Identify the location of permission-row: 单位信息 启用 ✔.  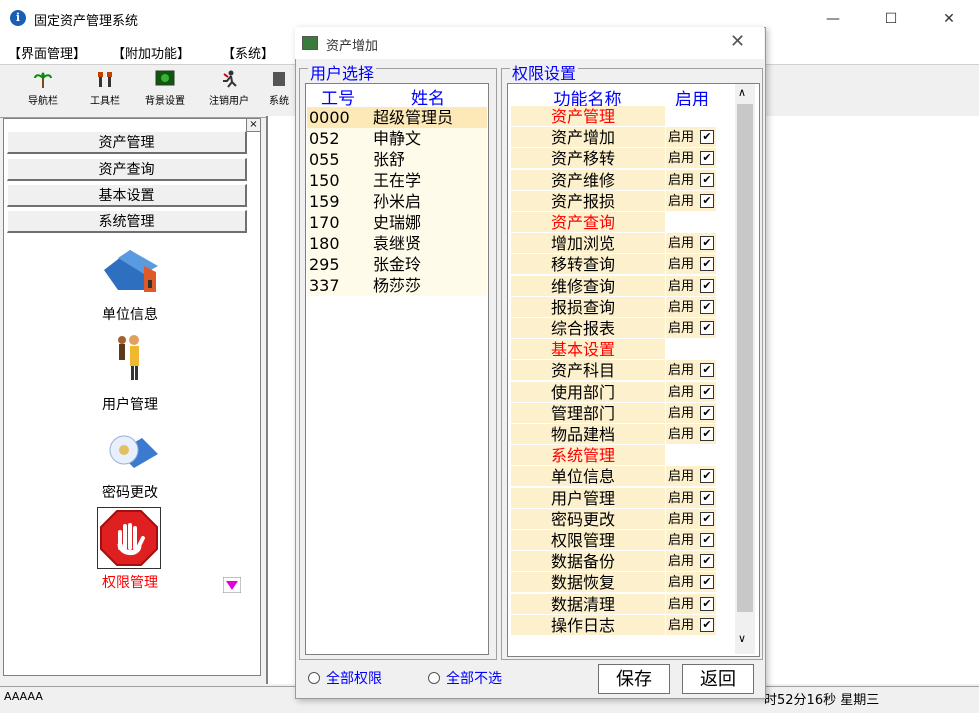
(613, 476).